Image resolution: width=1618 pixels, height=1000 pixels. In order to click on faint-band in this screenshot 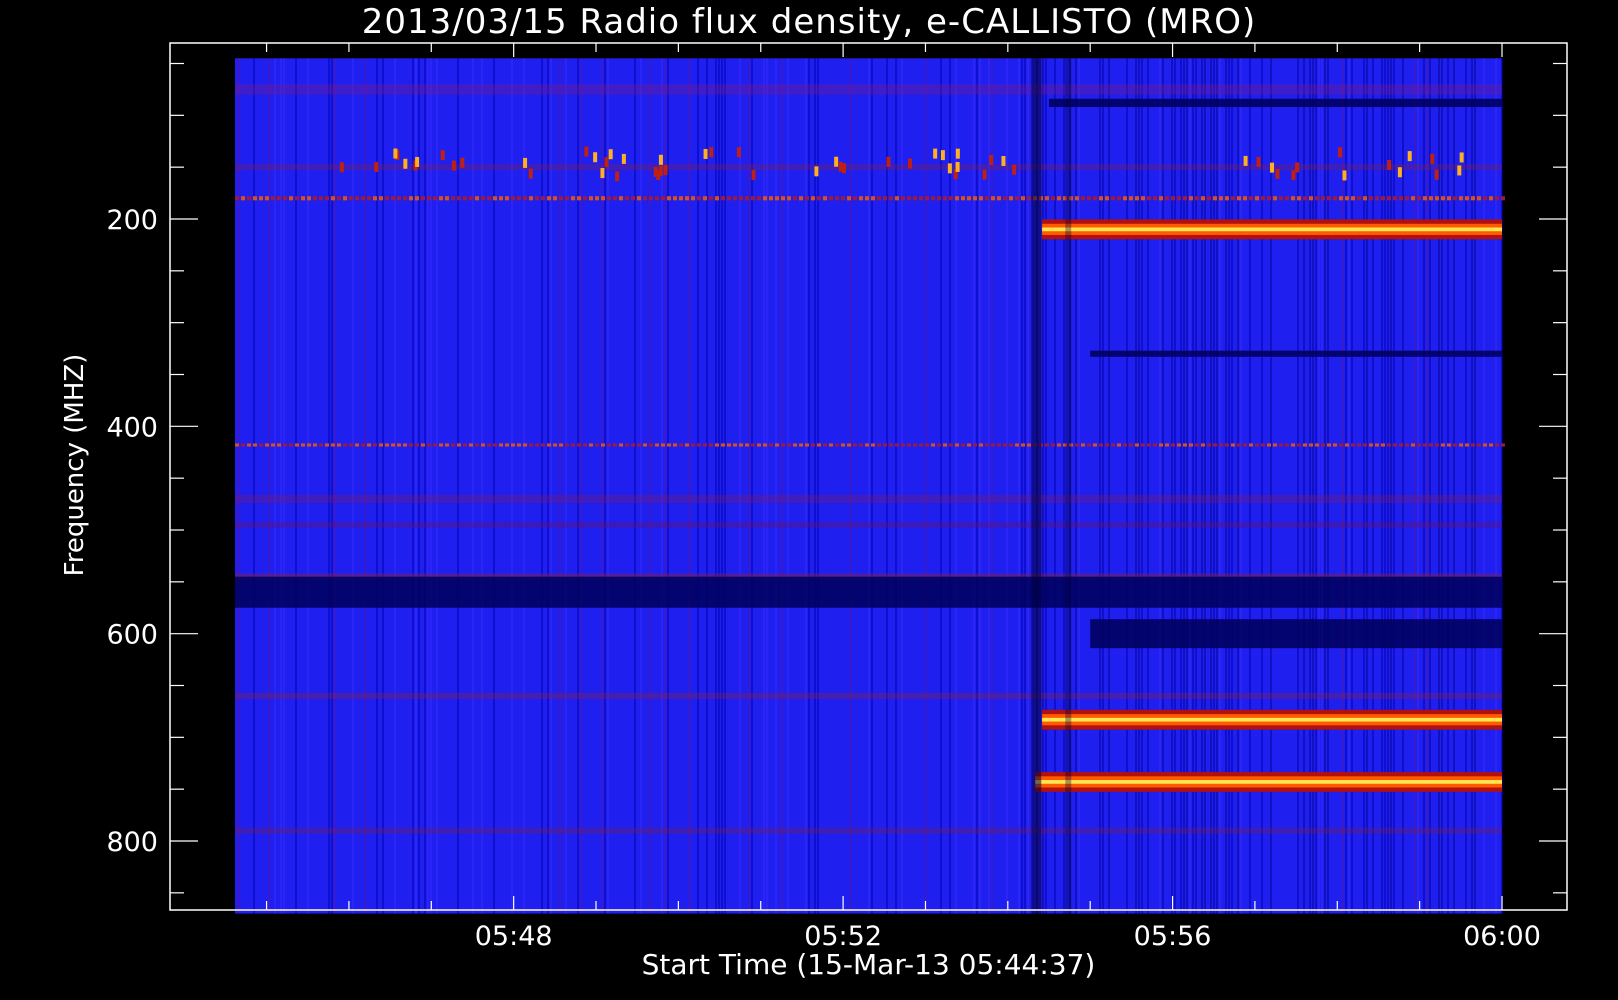, I will do `click(868, 89)`.